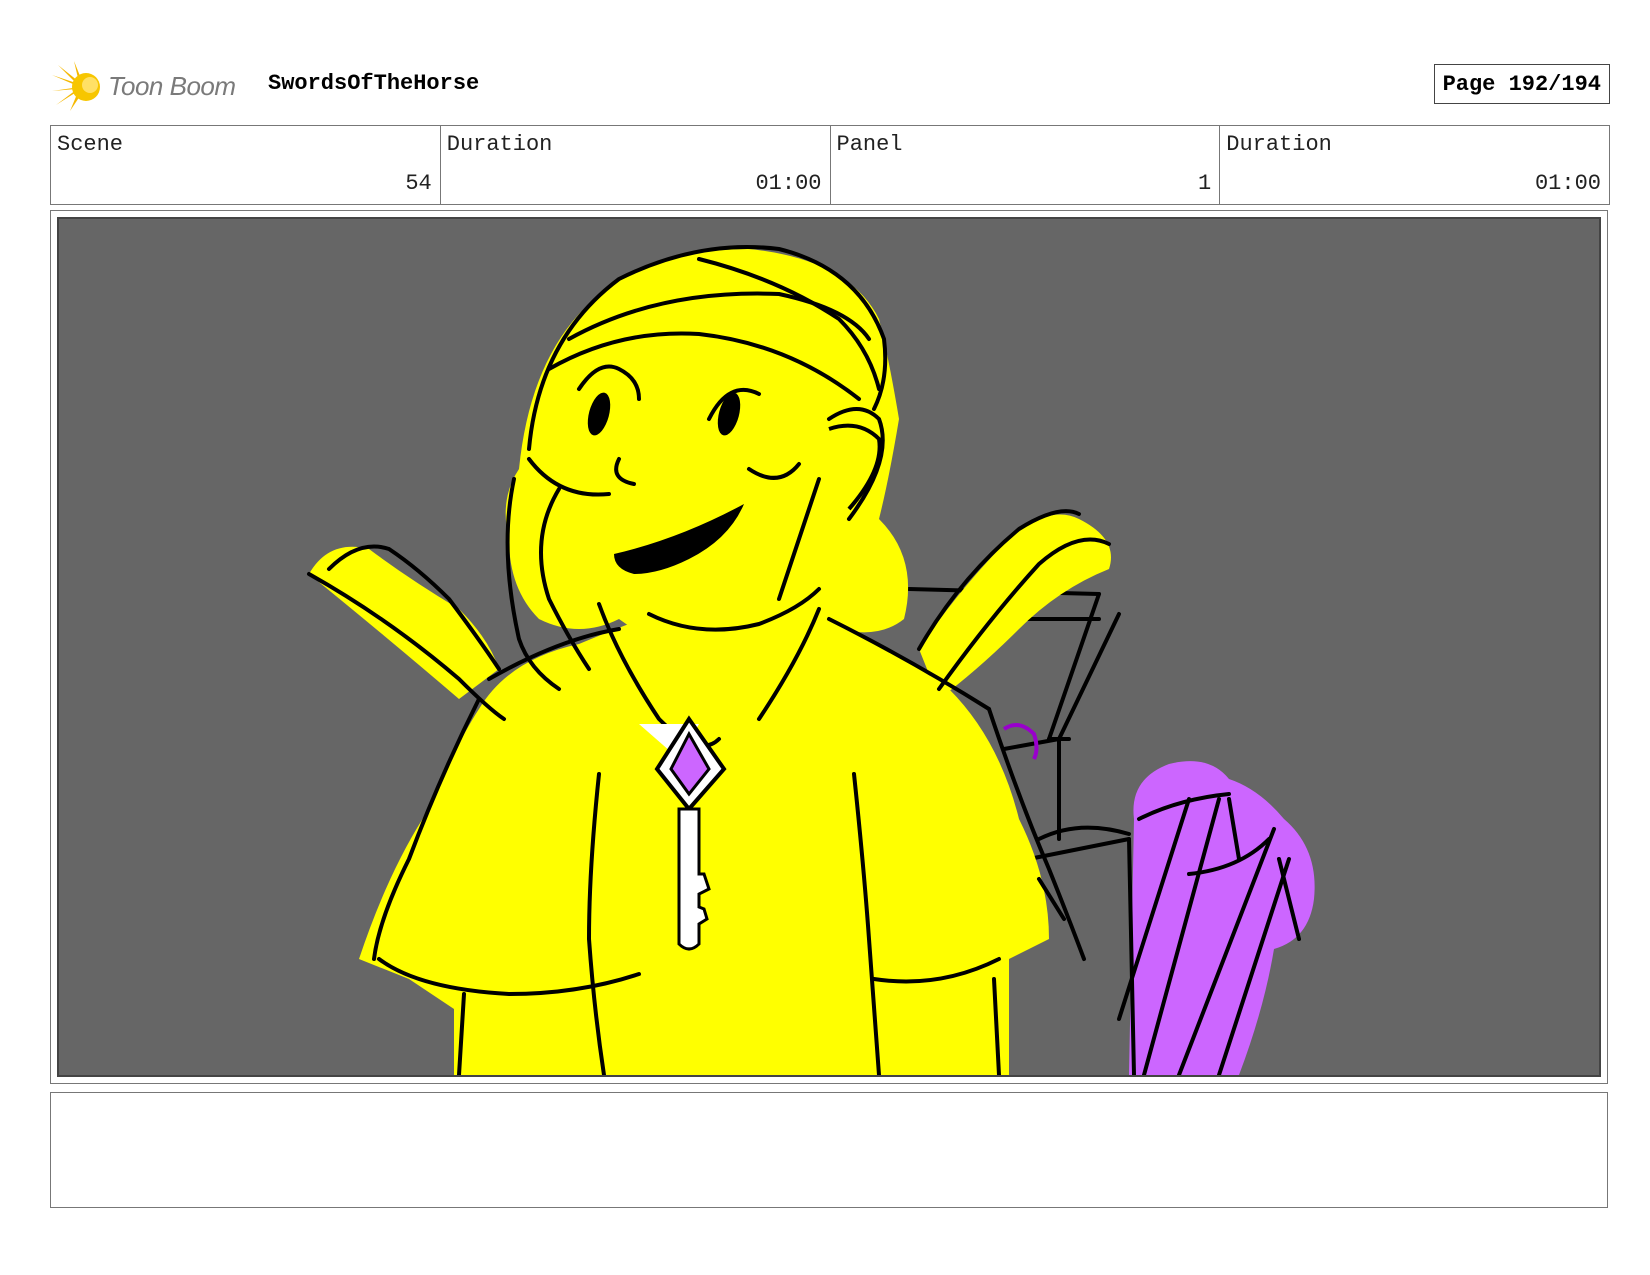 The width and height of the screenshot is (1650, 1275). What do you see at coordinates (76, 86) in the screenshot?
I see `starburst-icon` at bounding box center [76, 86].